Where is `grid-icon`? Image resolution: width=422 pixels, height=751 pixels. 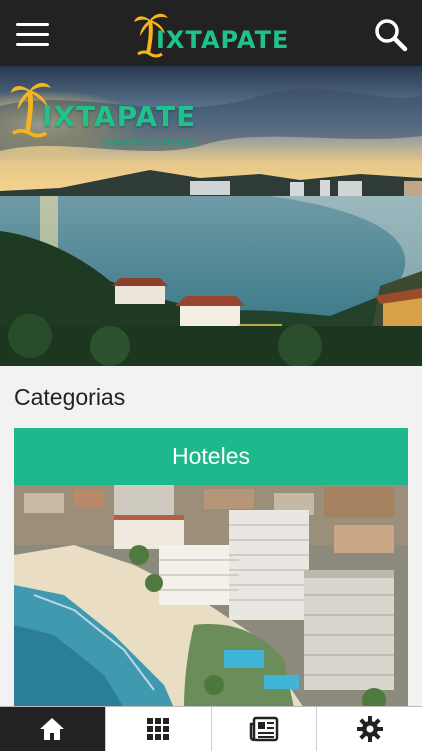 grid-icon is located at coordinates (158, 729).